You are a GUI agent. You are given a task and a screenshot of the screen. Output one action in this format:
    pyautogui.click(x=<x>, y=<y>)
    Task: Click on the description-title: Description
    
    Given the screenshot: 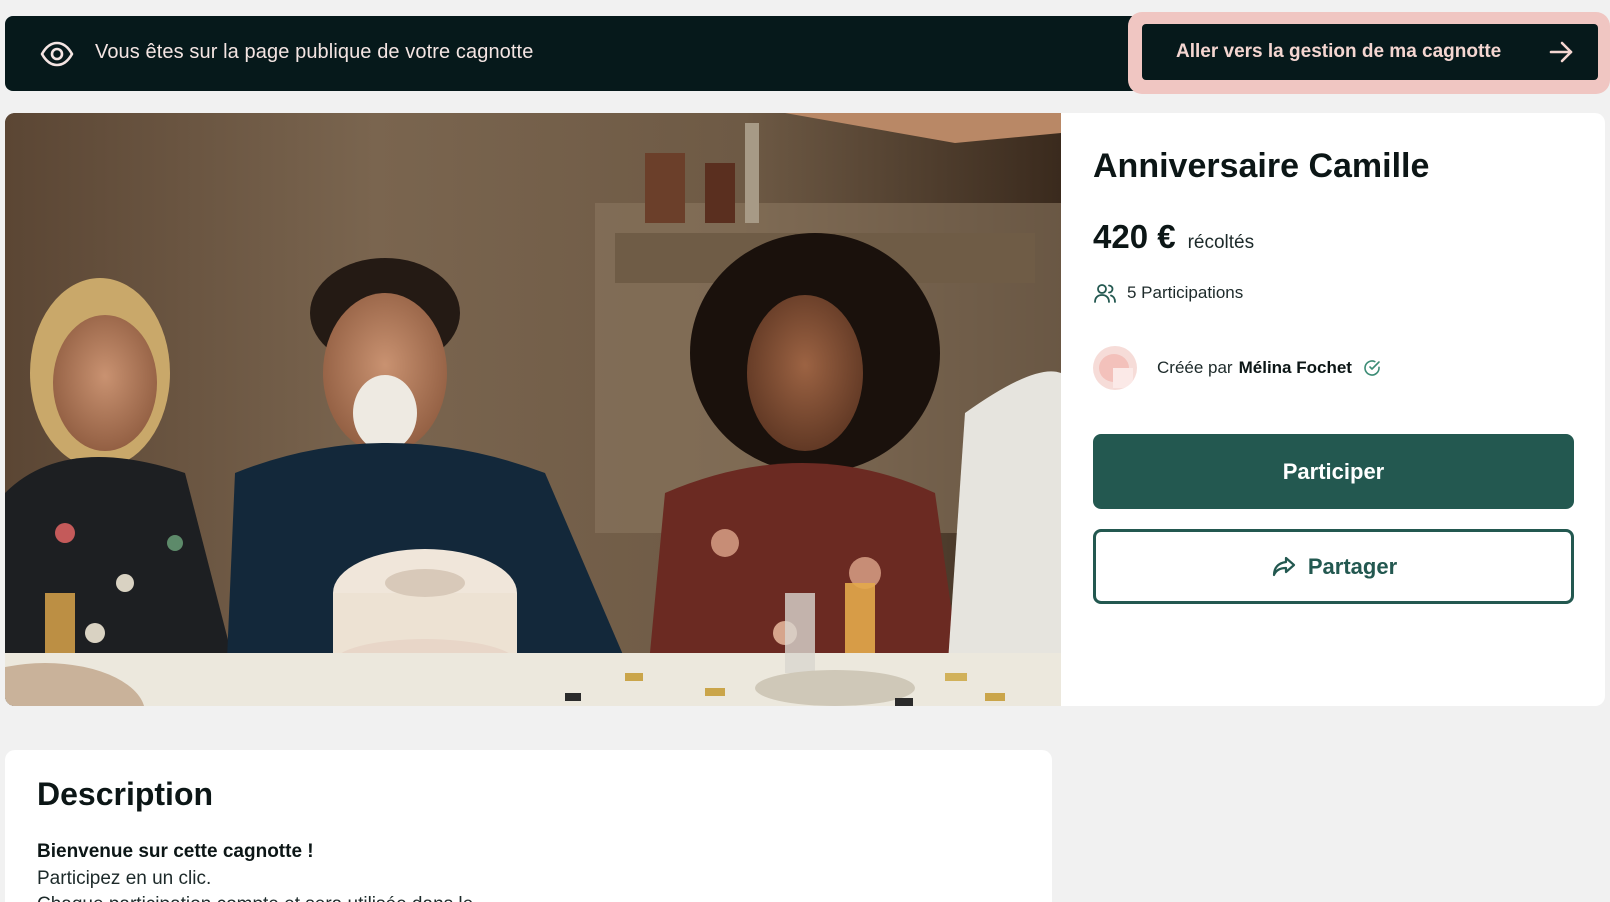 What is the action you would take?
    pyautogui.click(x=125, y=794)
    